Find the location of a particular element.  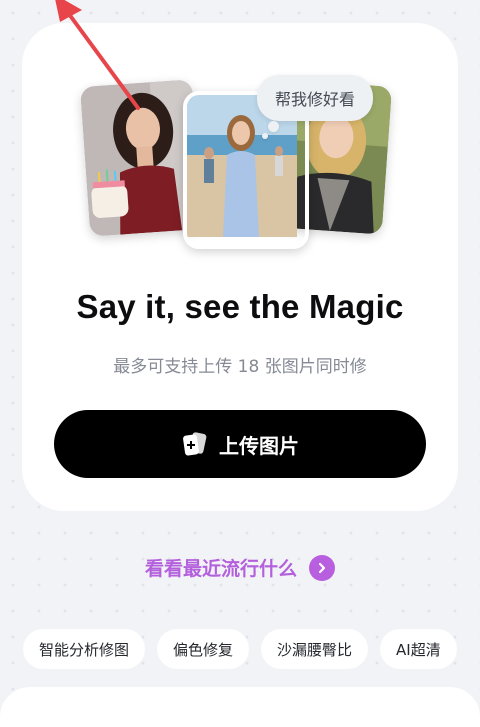

bubble-tail-small is located at coordinates (265, 136).